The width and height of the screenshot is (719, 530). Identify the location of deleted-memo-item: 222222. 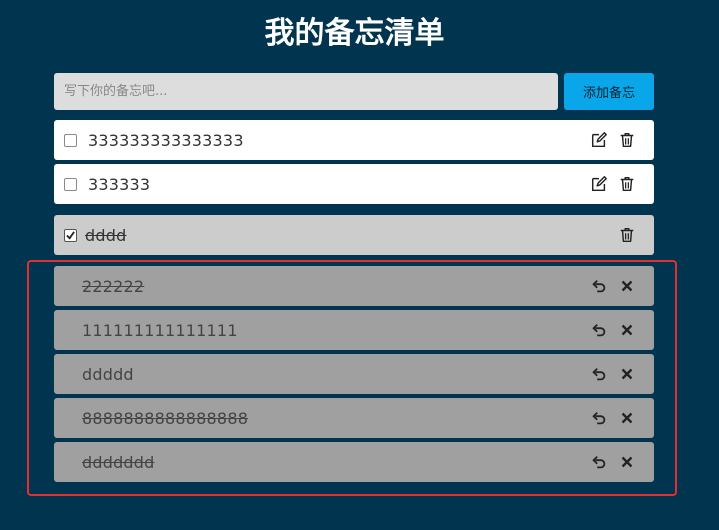
(354, 286).